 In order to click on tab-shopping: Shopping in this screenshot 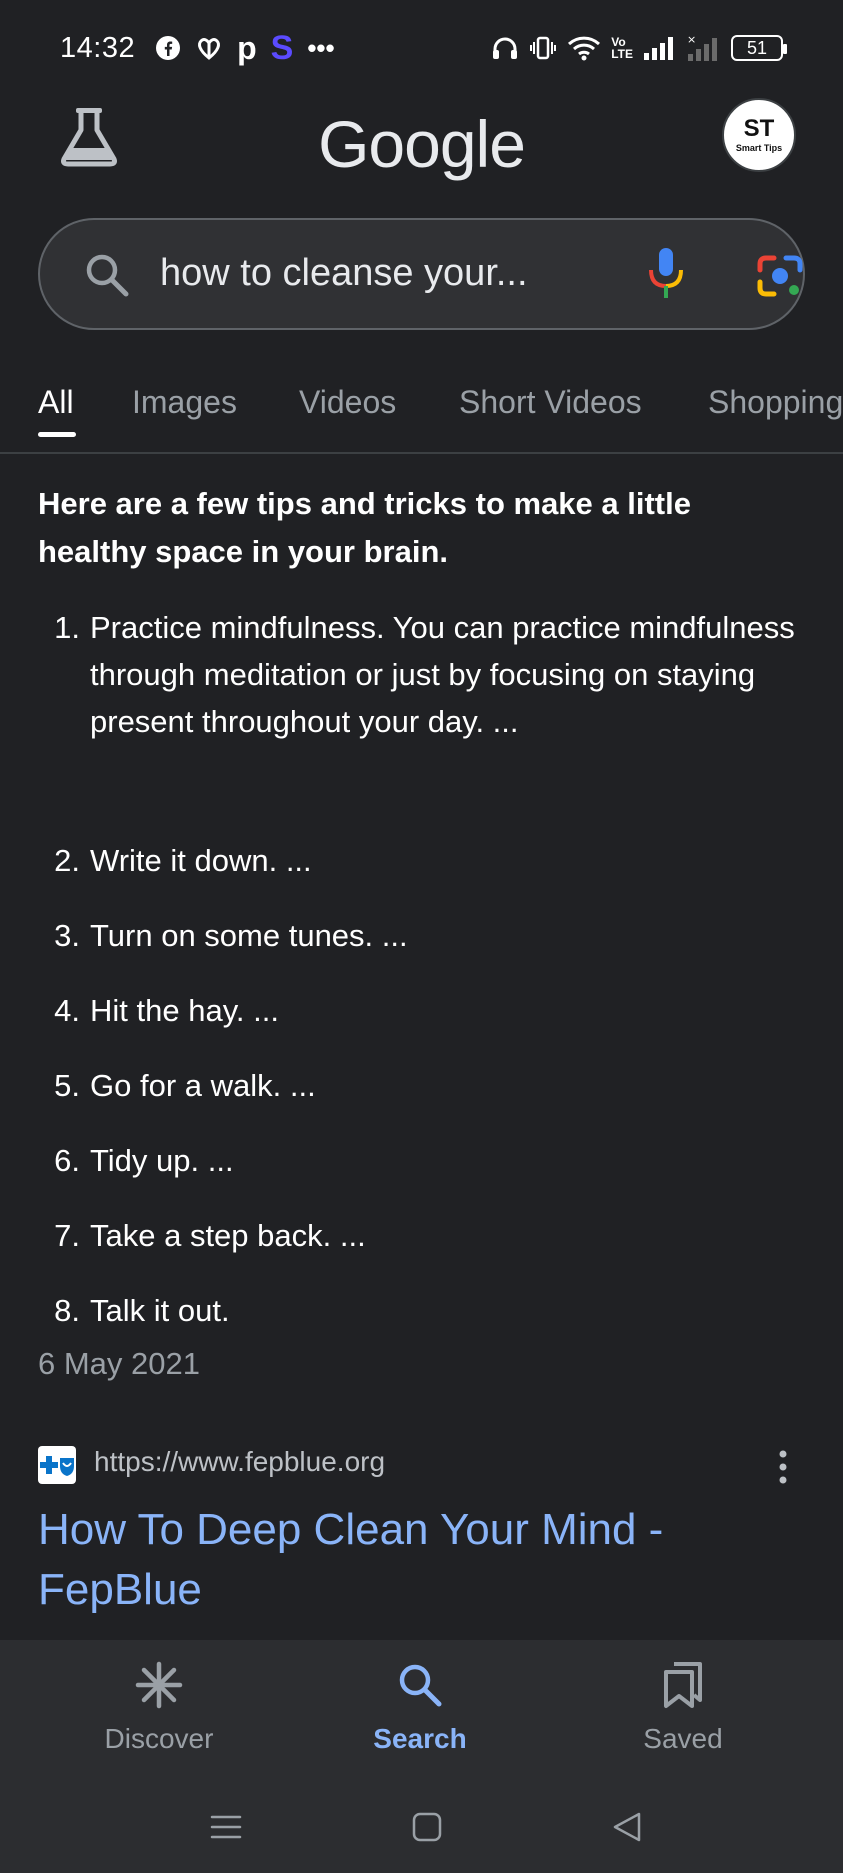, I will do `click(775, 402)`.